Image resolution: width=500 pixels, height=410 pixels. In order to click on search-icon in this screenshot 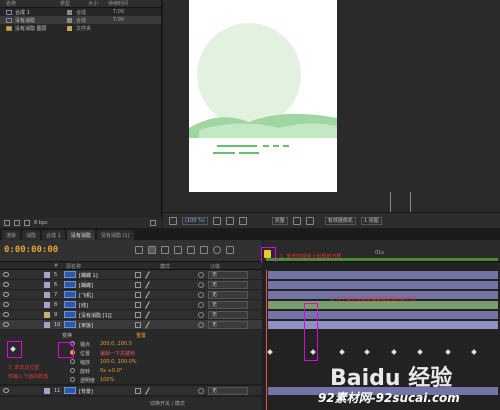, I will do `click(217, 250)`.